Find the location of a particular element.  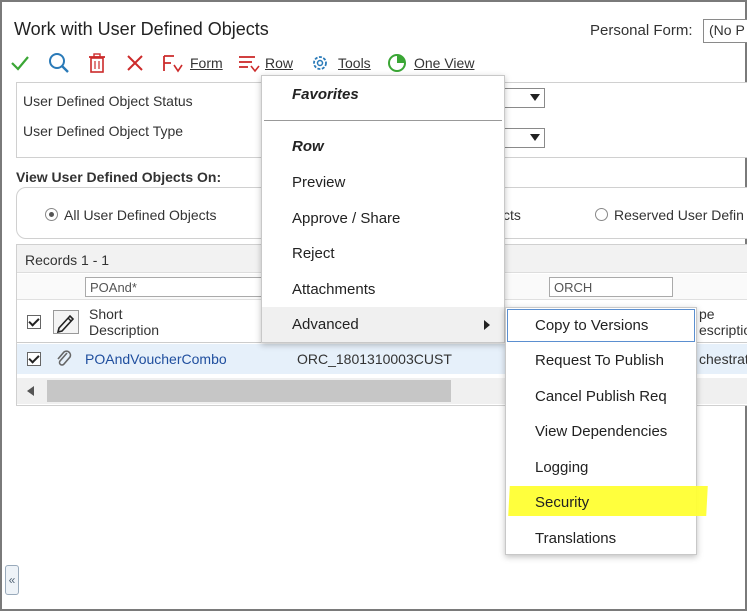

form-menu-button: Form is located at coordinates (192, 63).